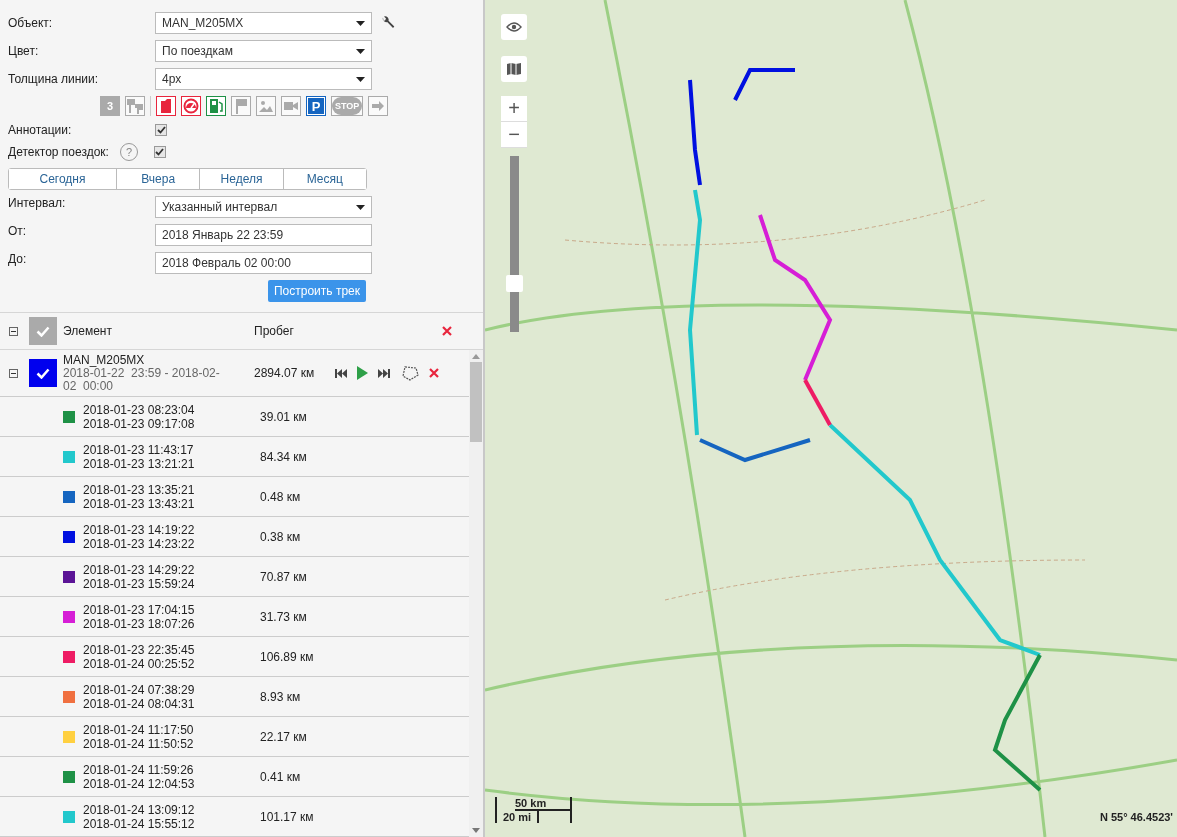 The height and width of the screenshot is (837, 1177). I want to click on trip-end: 2018-01-24 12:04:53, so click(139, 783).